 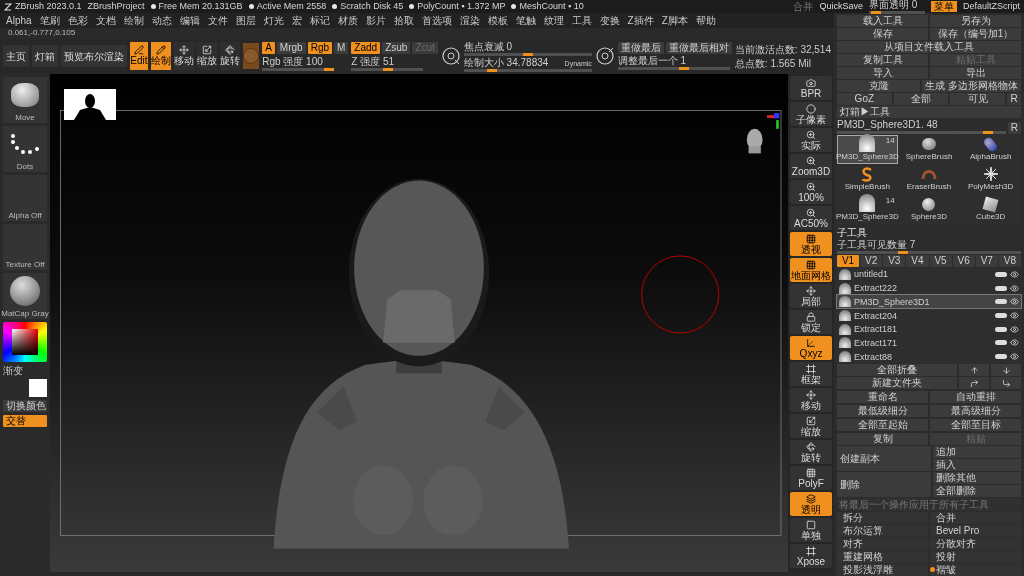 I want to click on tool-button: 克隆, so click(x=879, y=86).